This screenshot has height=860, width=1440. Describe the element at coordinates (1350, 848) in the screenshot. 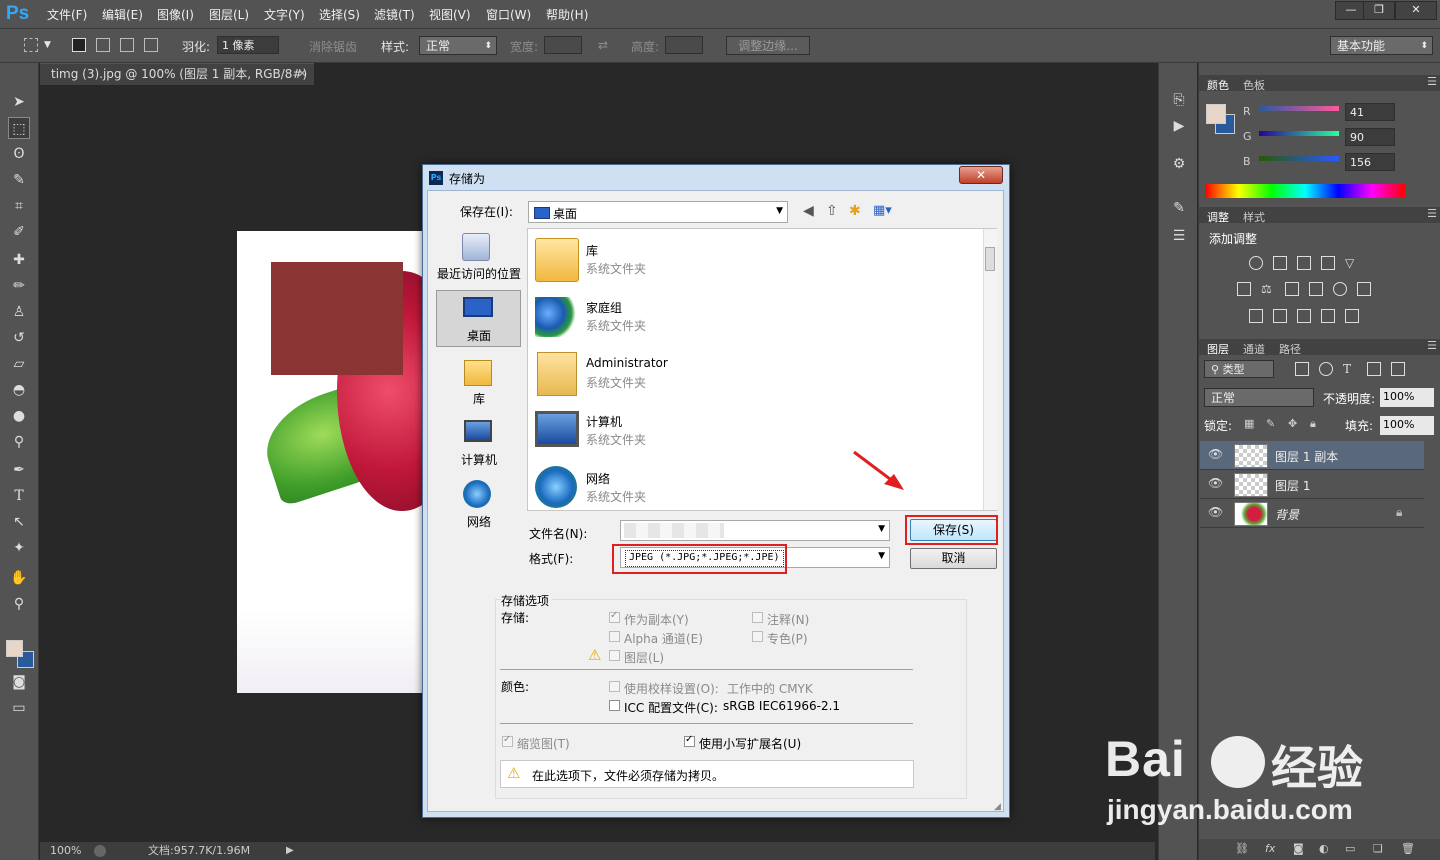

I see `folder-icon: ▭` at that location.